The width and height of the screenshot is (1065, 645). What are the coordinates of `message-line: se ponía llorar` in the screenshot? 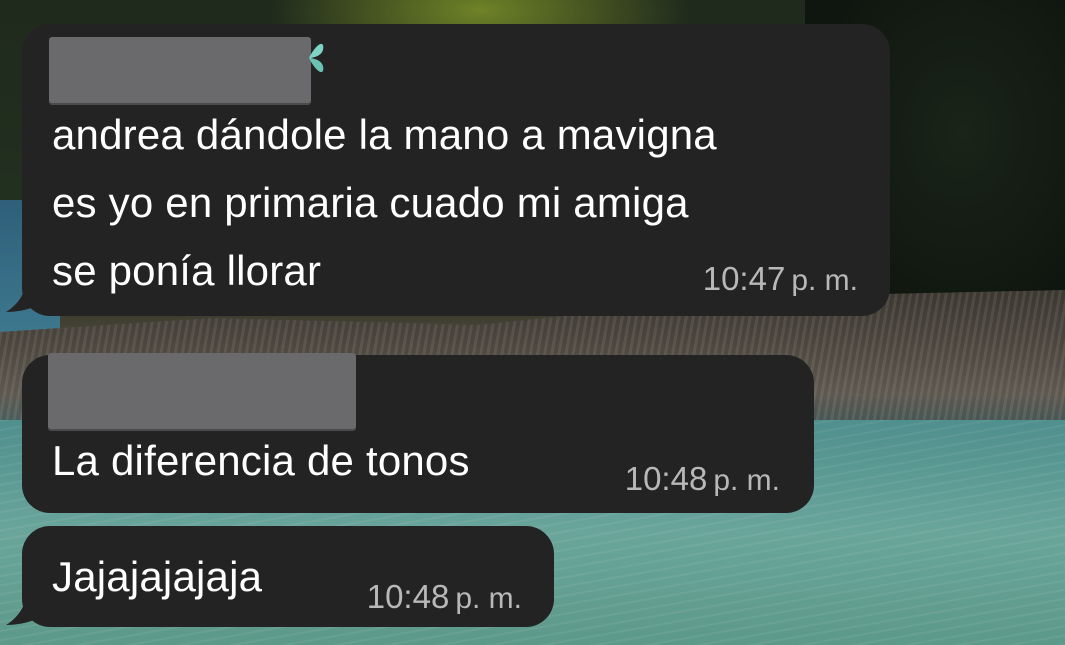 It's located at (187, 270).